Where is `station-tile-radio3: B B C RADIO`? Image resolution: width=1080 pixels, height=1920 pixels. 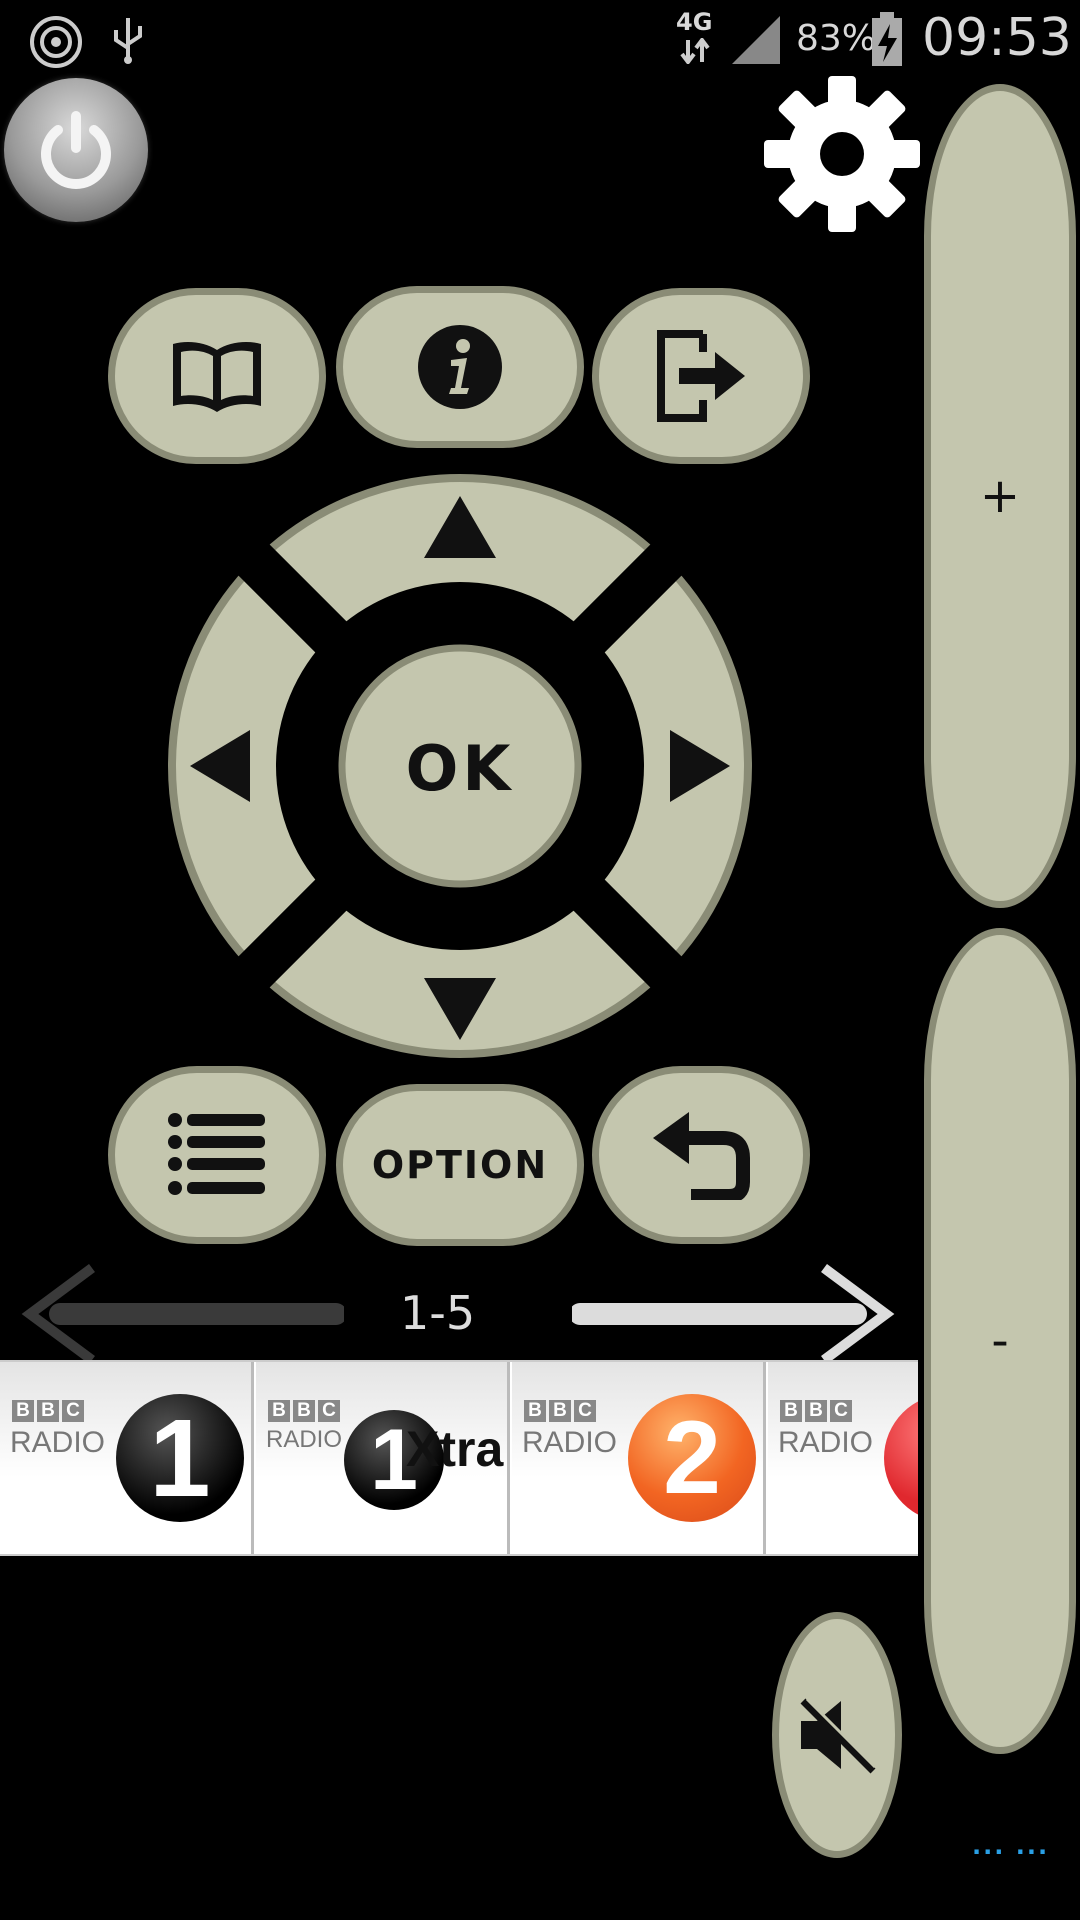
station-tile-radio3: B B C RADIO is located at coordinates (843, 1458).